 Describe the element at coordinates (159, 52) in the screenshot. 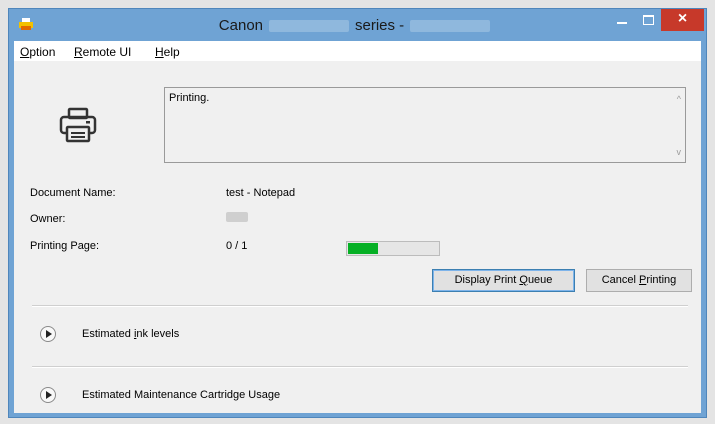

I see `menu-help-hotkey: H` at that location.